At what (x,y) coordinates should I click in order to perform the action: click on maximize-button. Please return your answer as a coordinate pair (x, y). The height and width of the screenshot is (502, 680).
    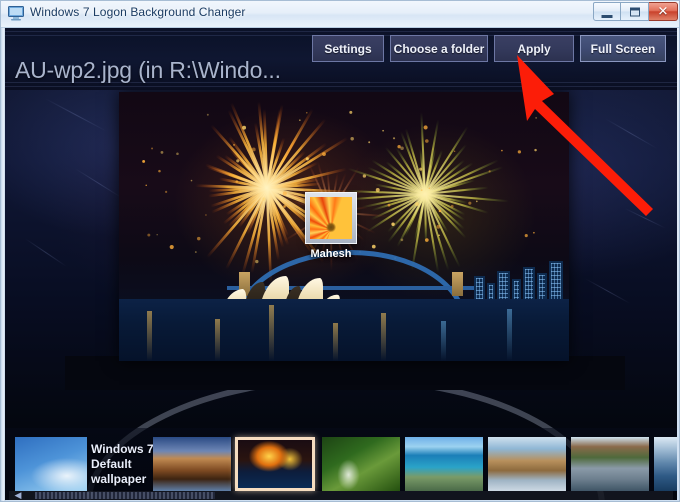
    Looking at the image, I should click on (635, 11).